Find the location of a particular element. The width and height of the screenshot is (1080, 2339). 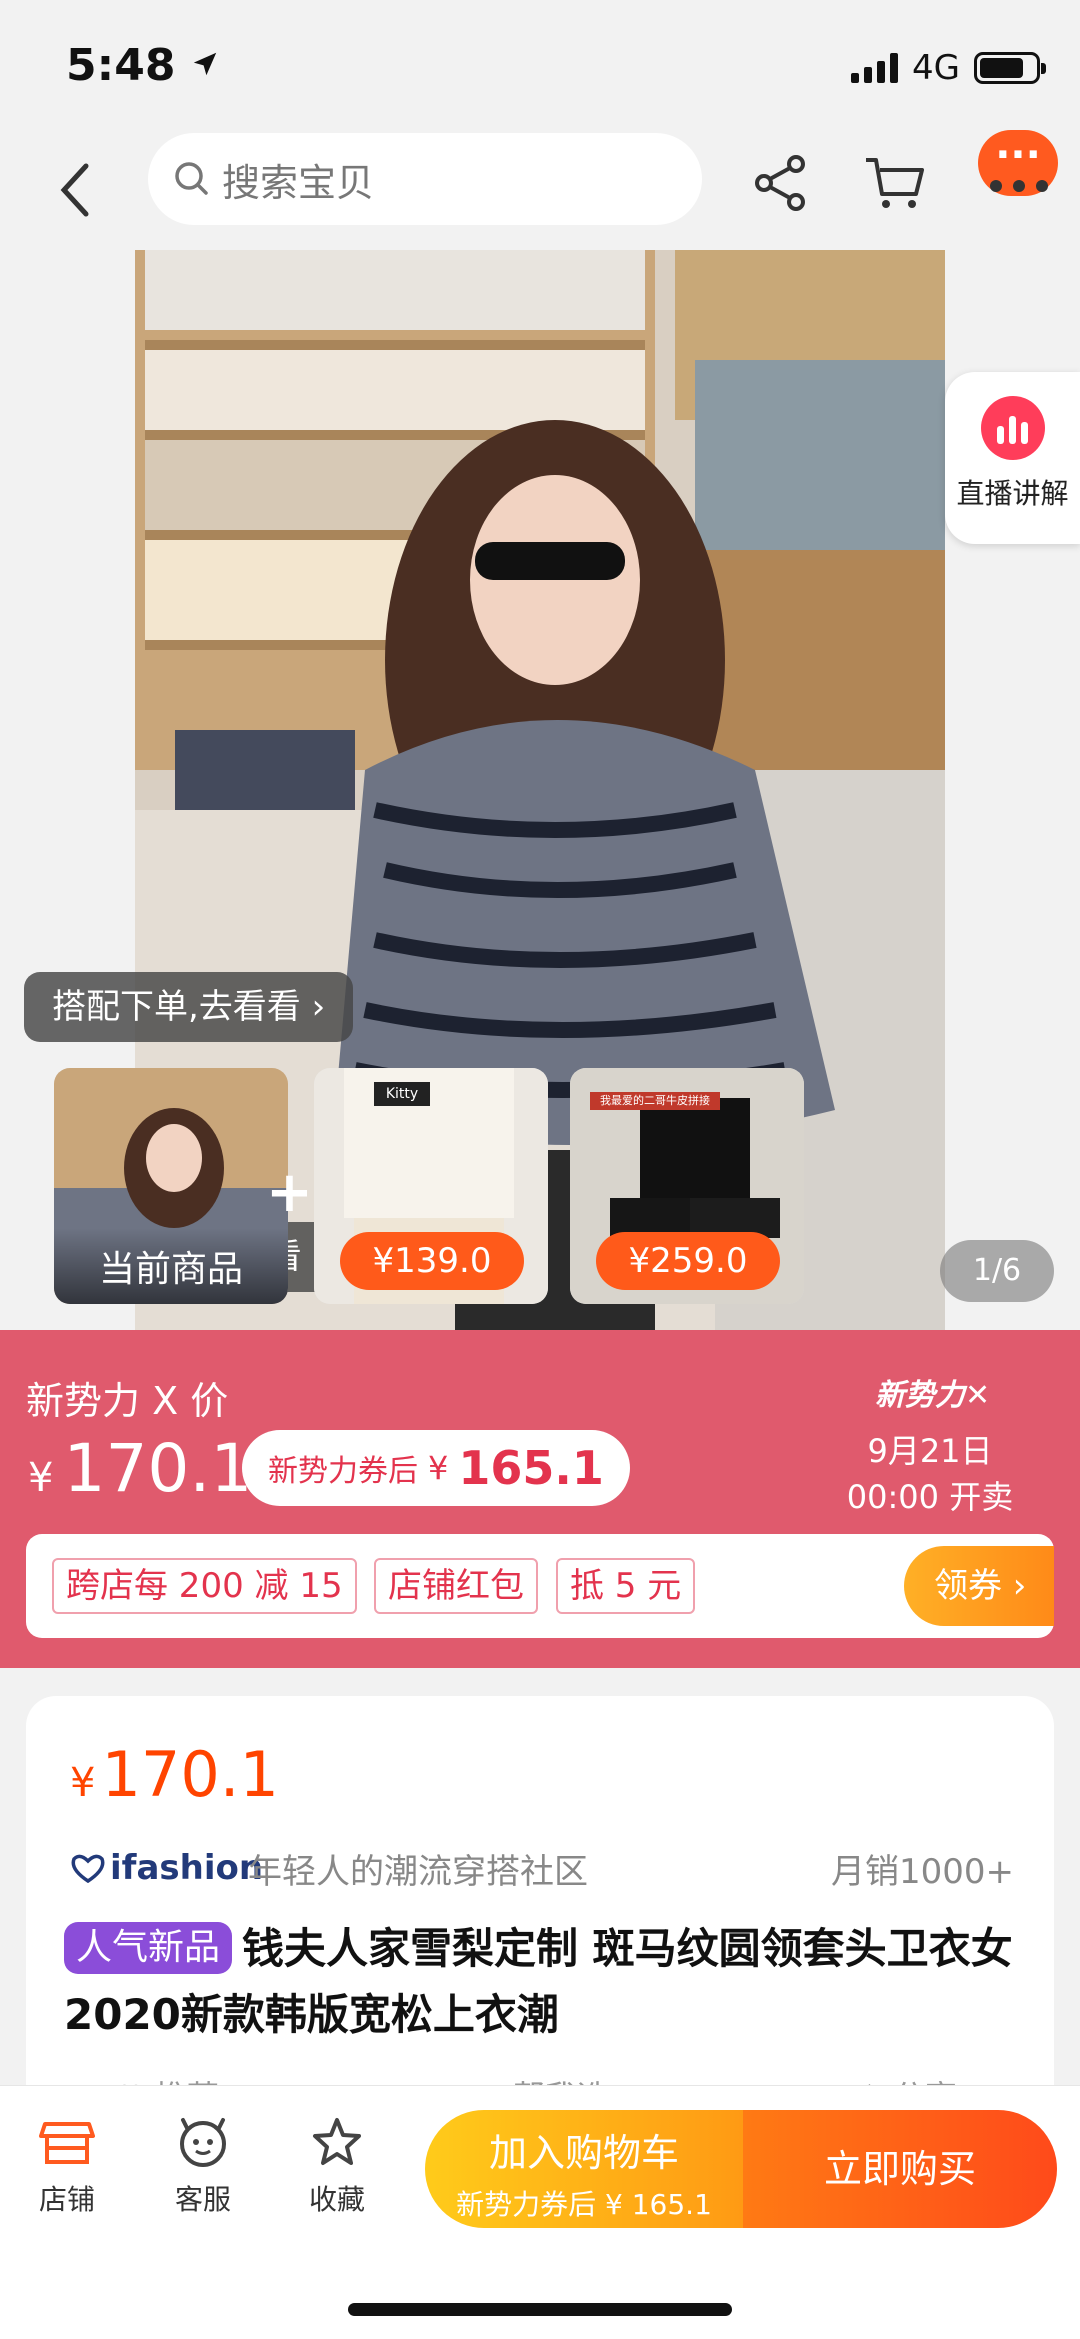

combo-order-tag: 搭配下单,去看看 › is located at coordinates (189, 1007).